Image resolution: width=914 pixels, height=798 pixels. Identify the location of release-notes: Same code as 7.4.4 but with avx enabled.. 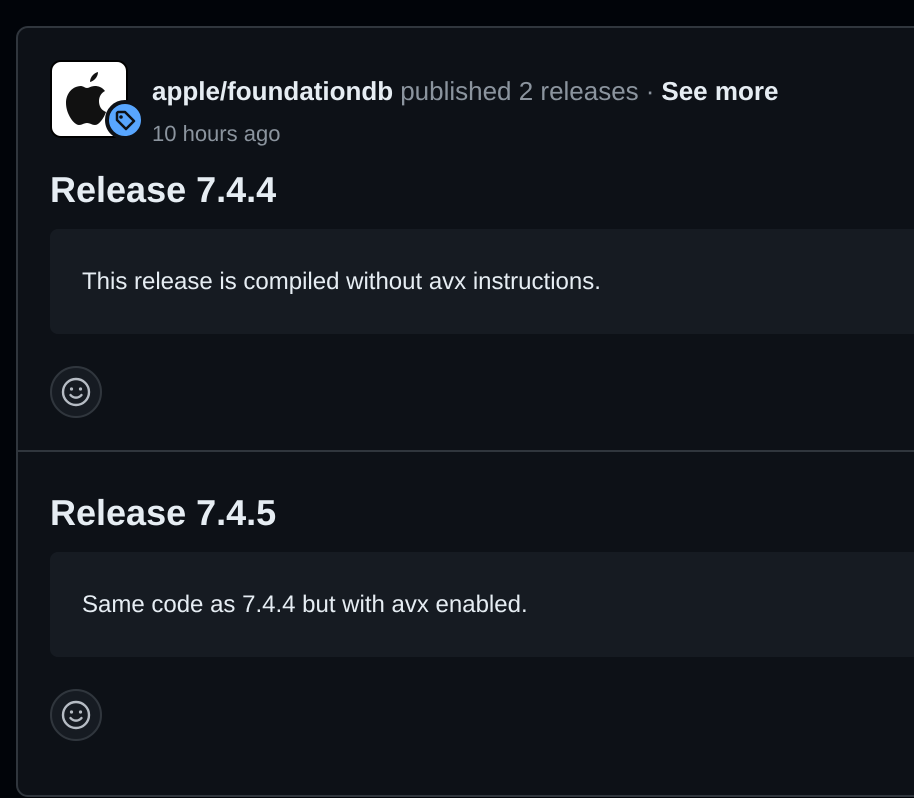
(482, 604).